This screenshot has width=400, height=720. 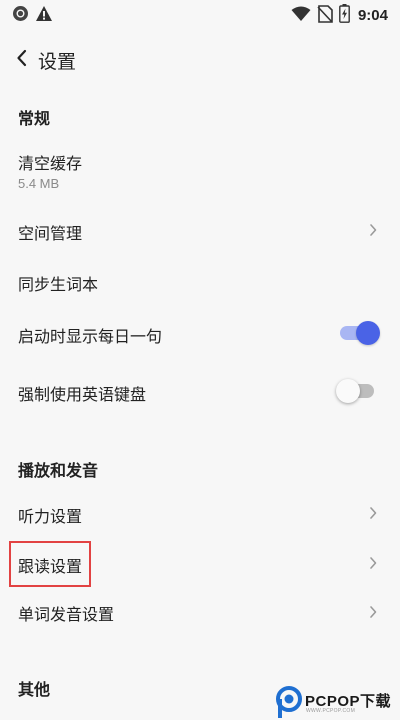 I want to click on storage-management-label: 空间管理, so click(x=50, y=233).